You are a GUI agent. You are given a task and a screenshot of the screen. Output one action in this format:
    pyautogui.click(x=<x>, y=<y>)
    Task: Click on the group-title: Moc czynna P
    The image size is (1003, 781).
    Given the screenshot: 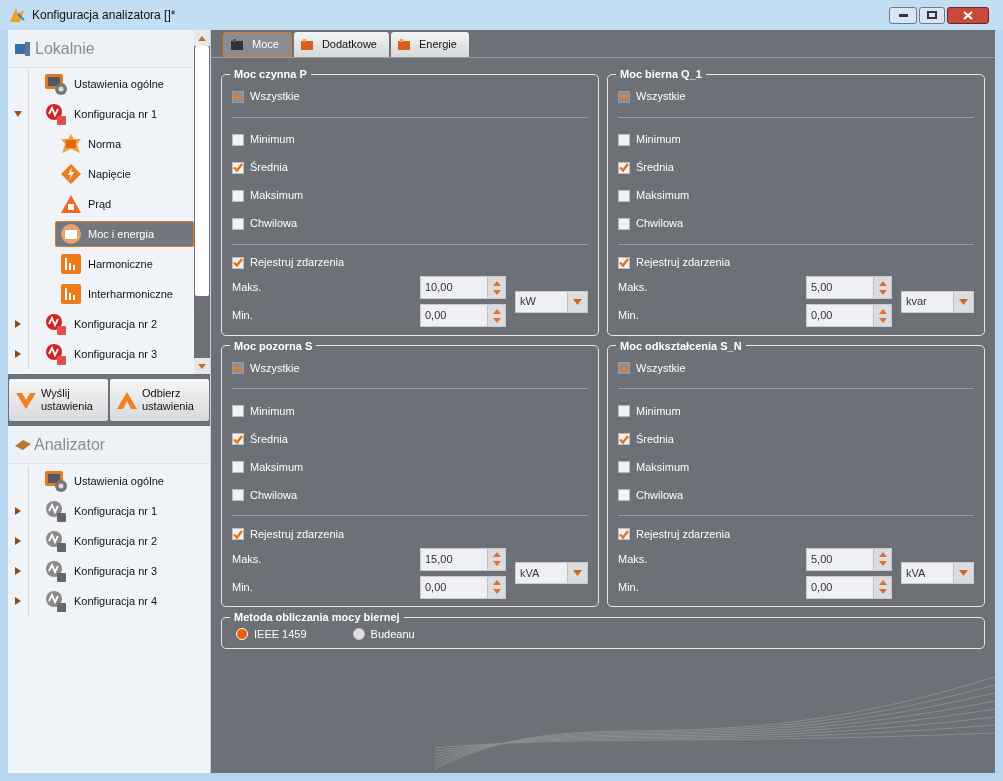 What is the action you would take?
    pyautogui.click(x=270, y=74)
    